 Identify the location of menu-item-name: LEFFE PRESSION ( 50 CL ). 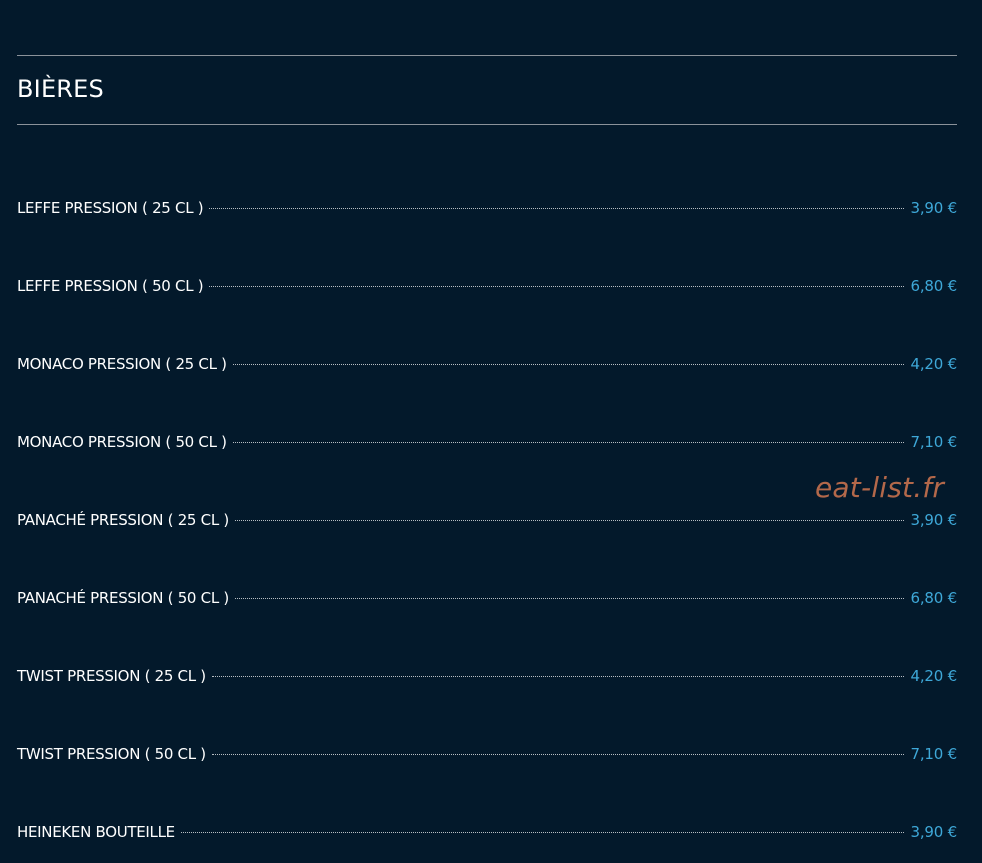
(110, 286).